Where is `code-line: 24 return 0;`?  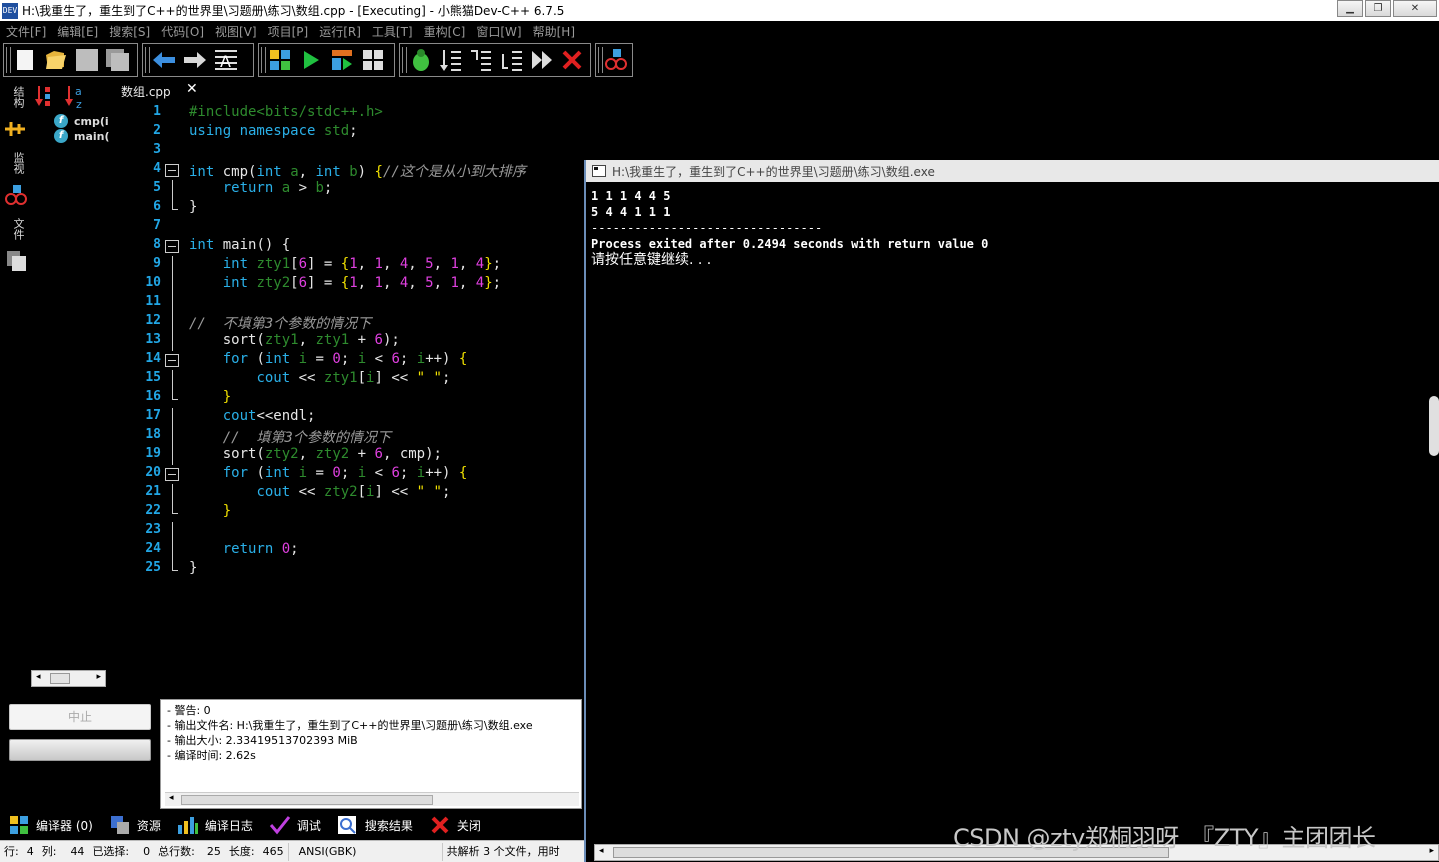 code-line: 24 return 0; is located at coordinates (347, 550).